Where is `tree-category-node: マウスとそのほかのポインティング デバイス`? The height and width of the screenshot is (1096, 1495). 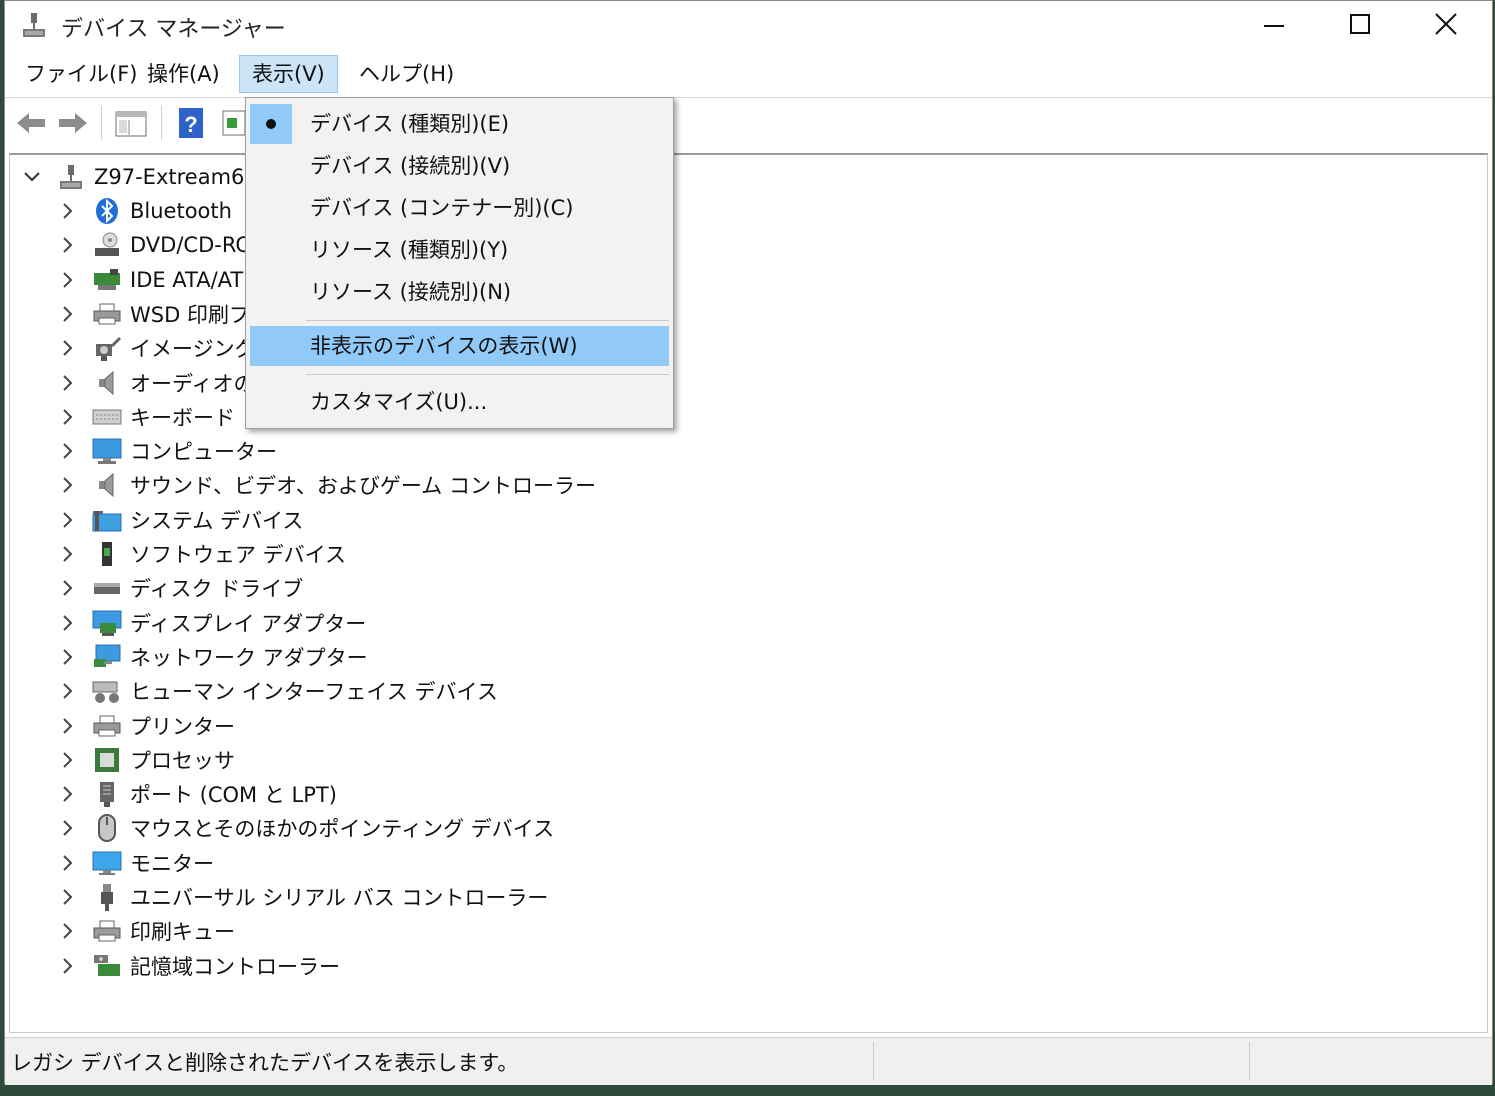 tree-category-node: マウスとそのほかのポインティング デバイス is located at coordinates (306, 828).